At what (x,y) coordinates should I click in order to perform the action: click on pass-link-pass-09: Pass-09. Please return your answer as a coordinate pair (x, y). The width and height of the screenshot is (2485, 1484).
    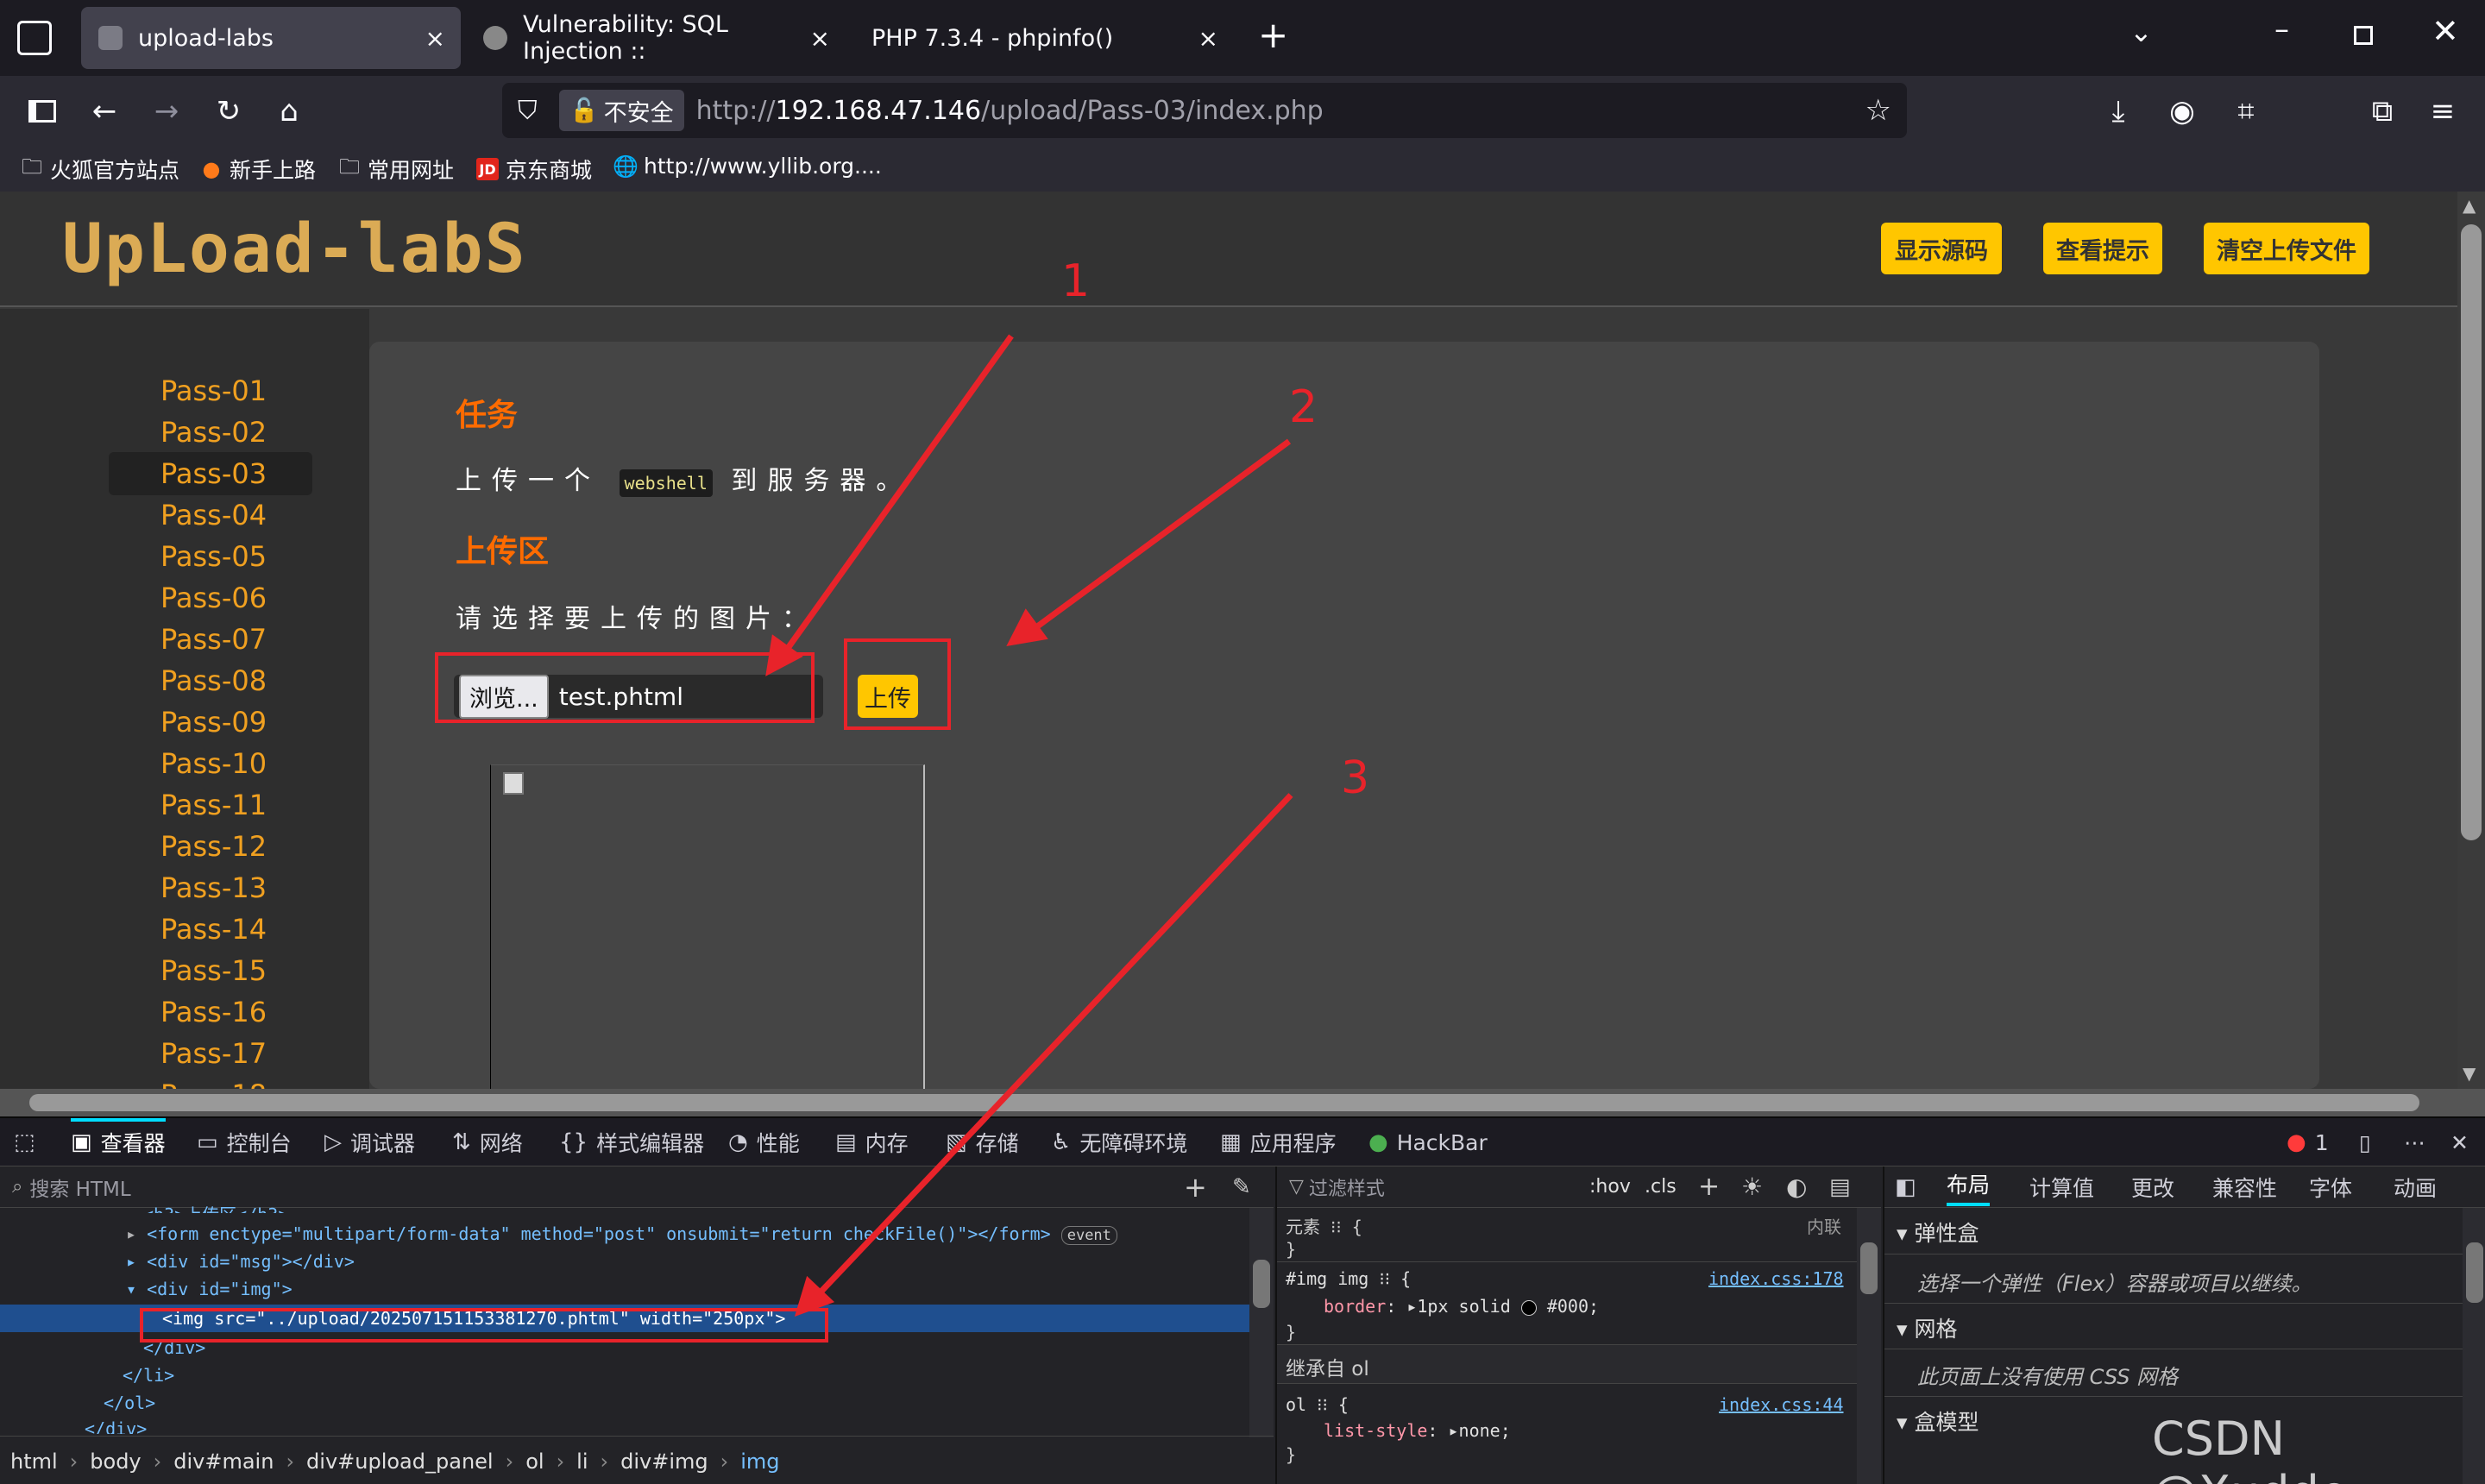
    Looking at the image, I should click on (210, 722).